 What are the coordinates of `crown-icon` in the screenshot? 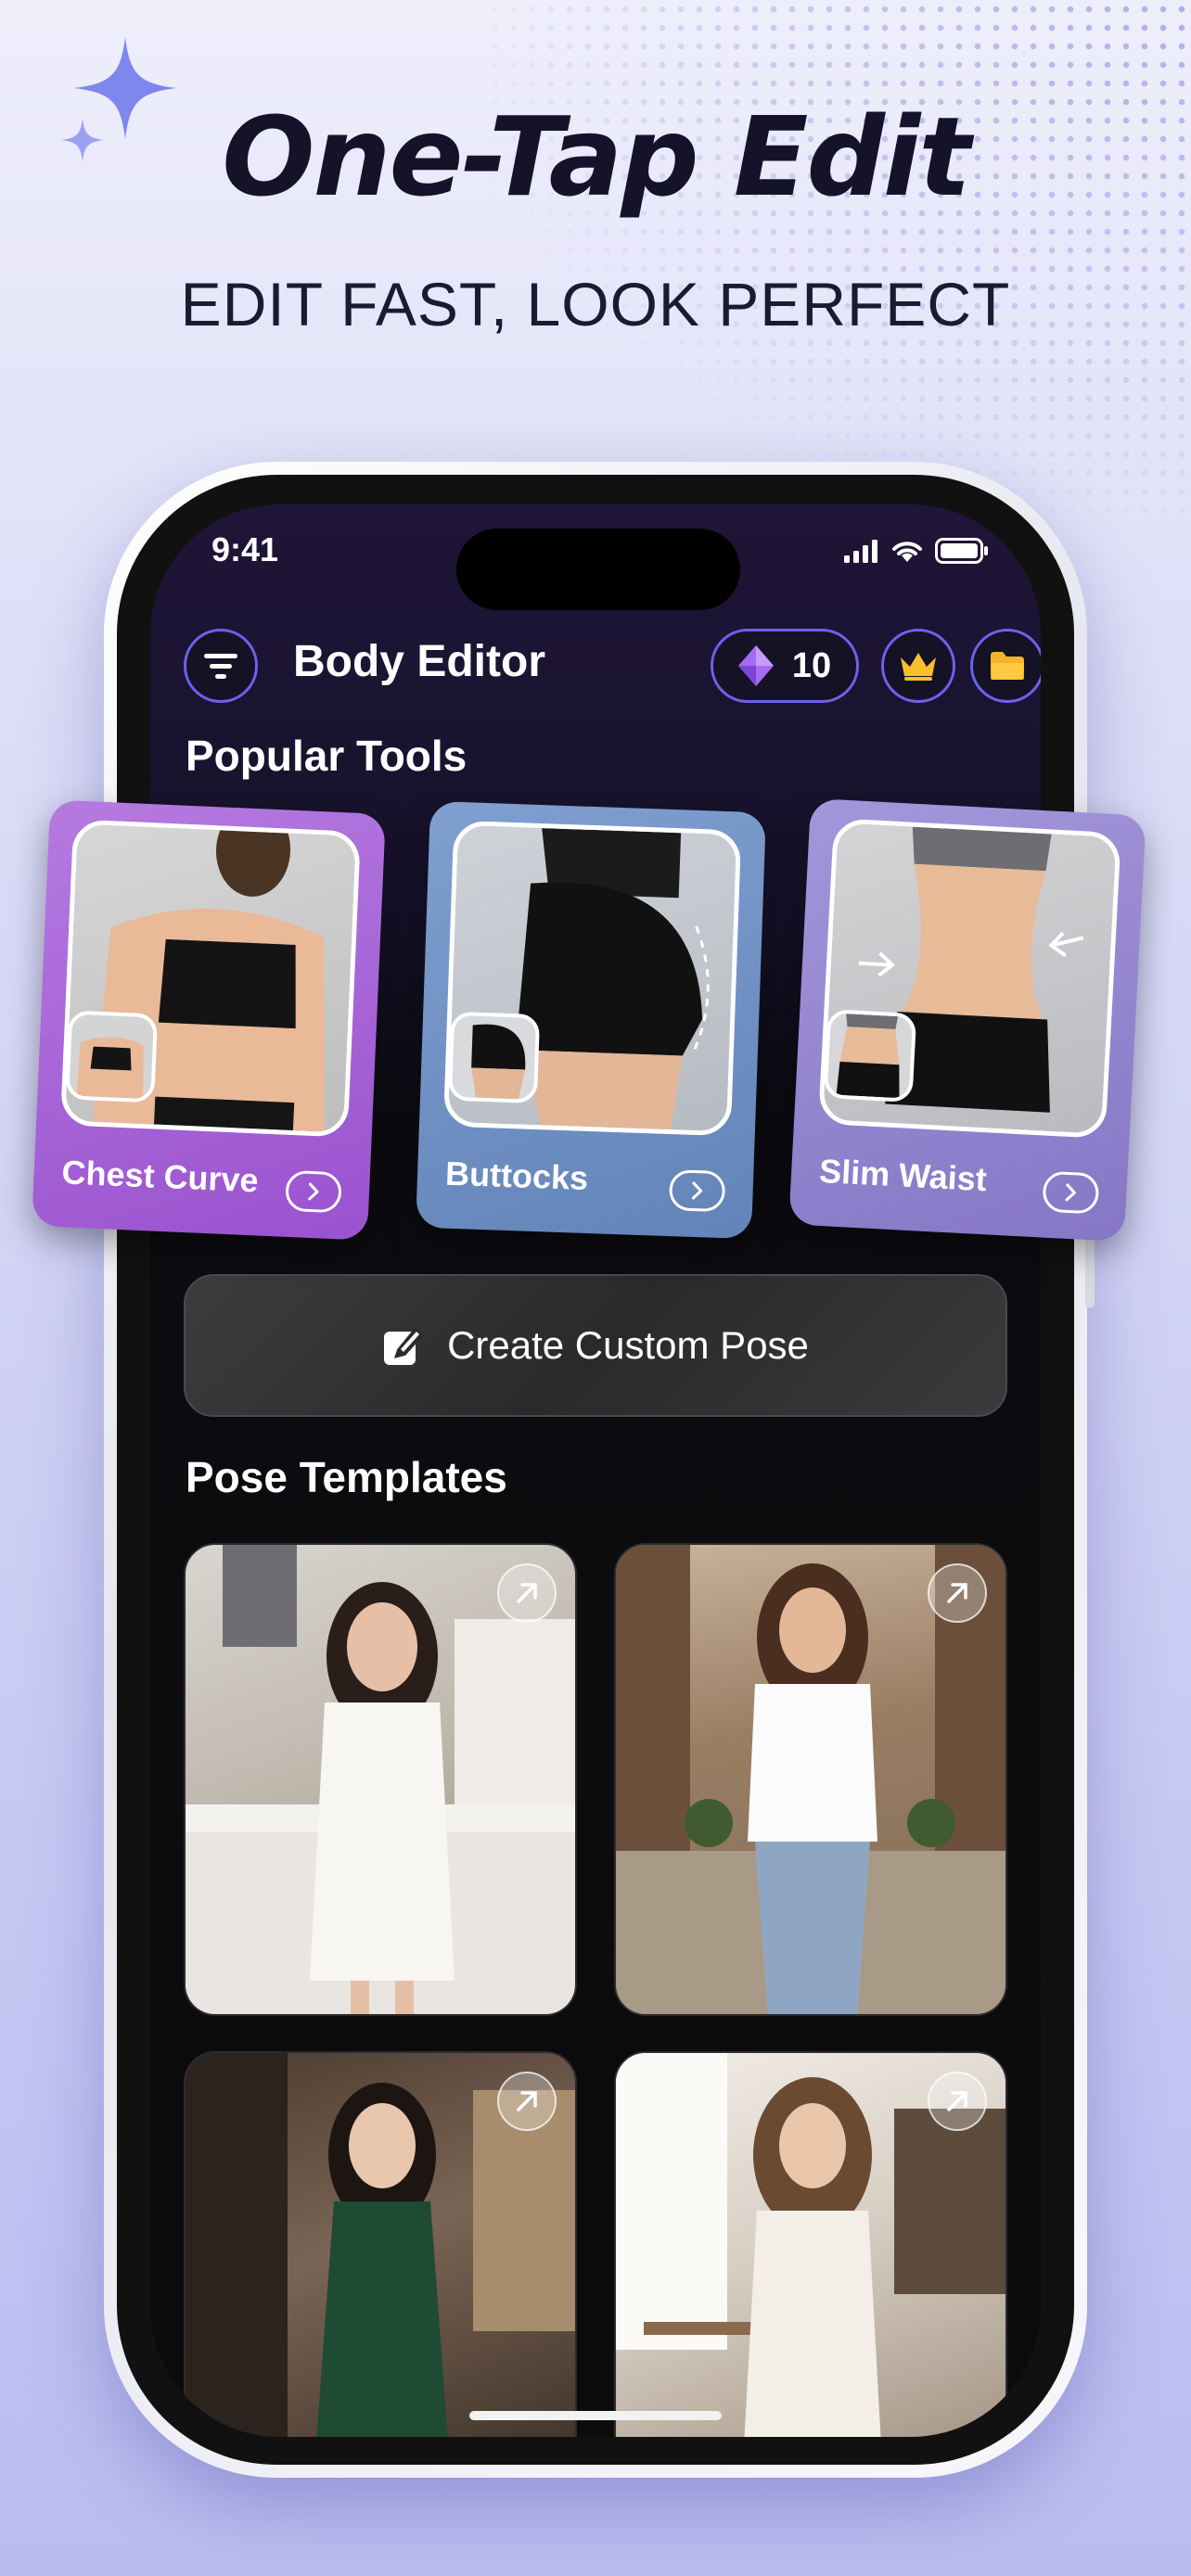 It's located at (918, 667).